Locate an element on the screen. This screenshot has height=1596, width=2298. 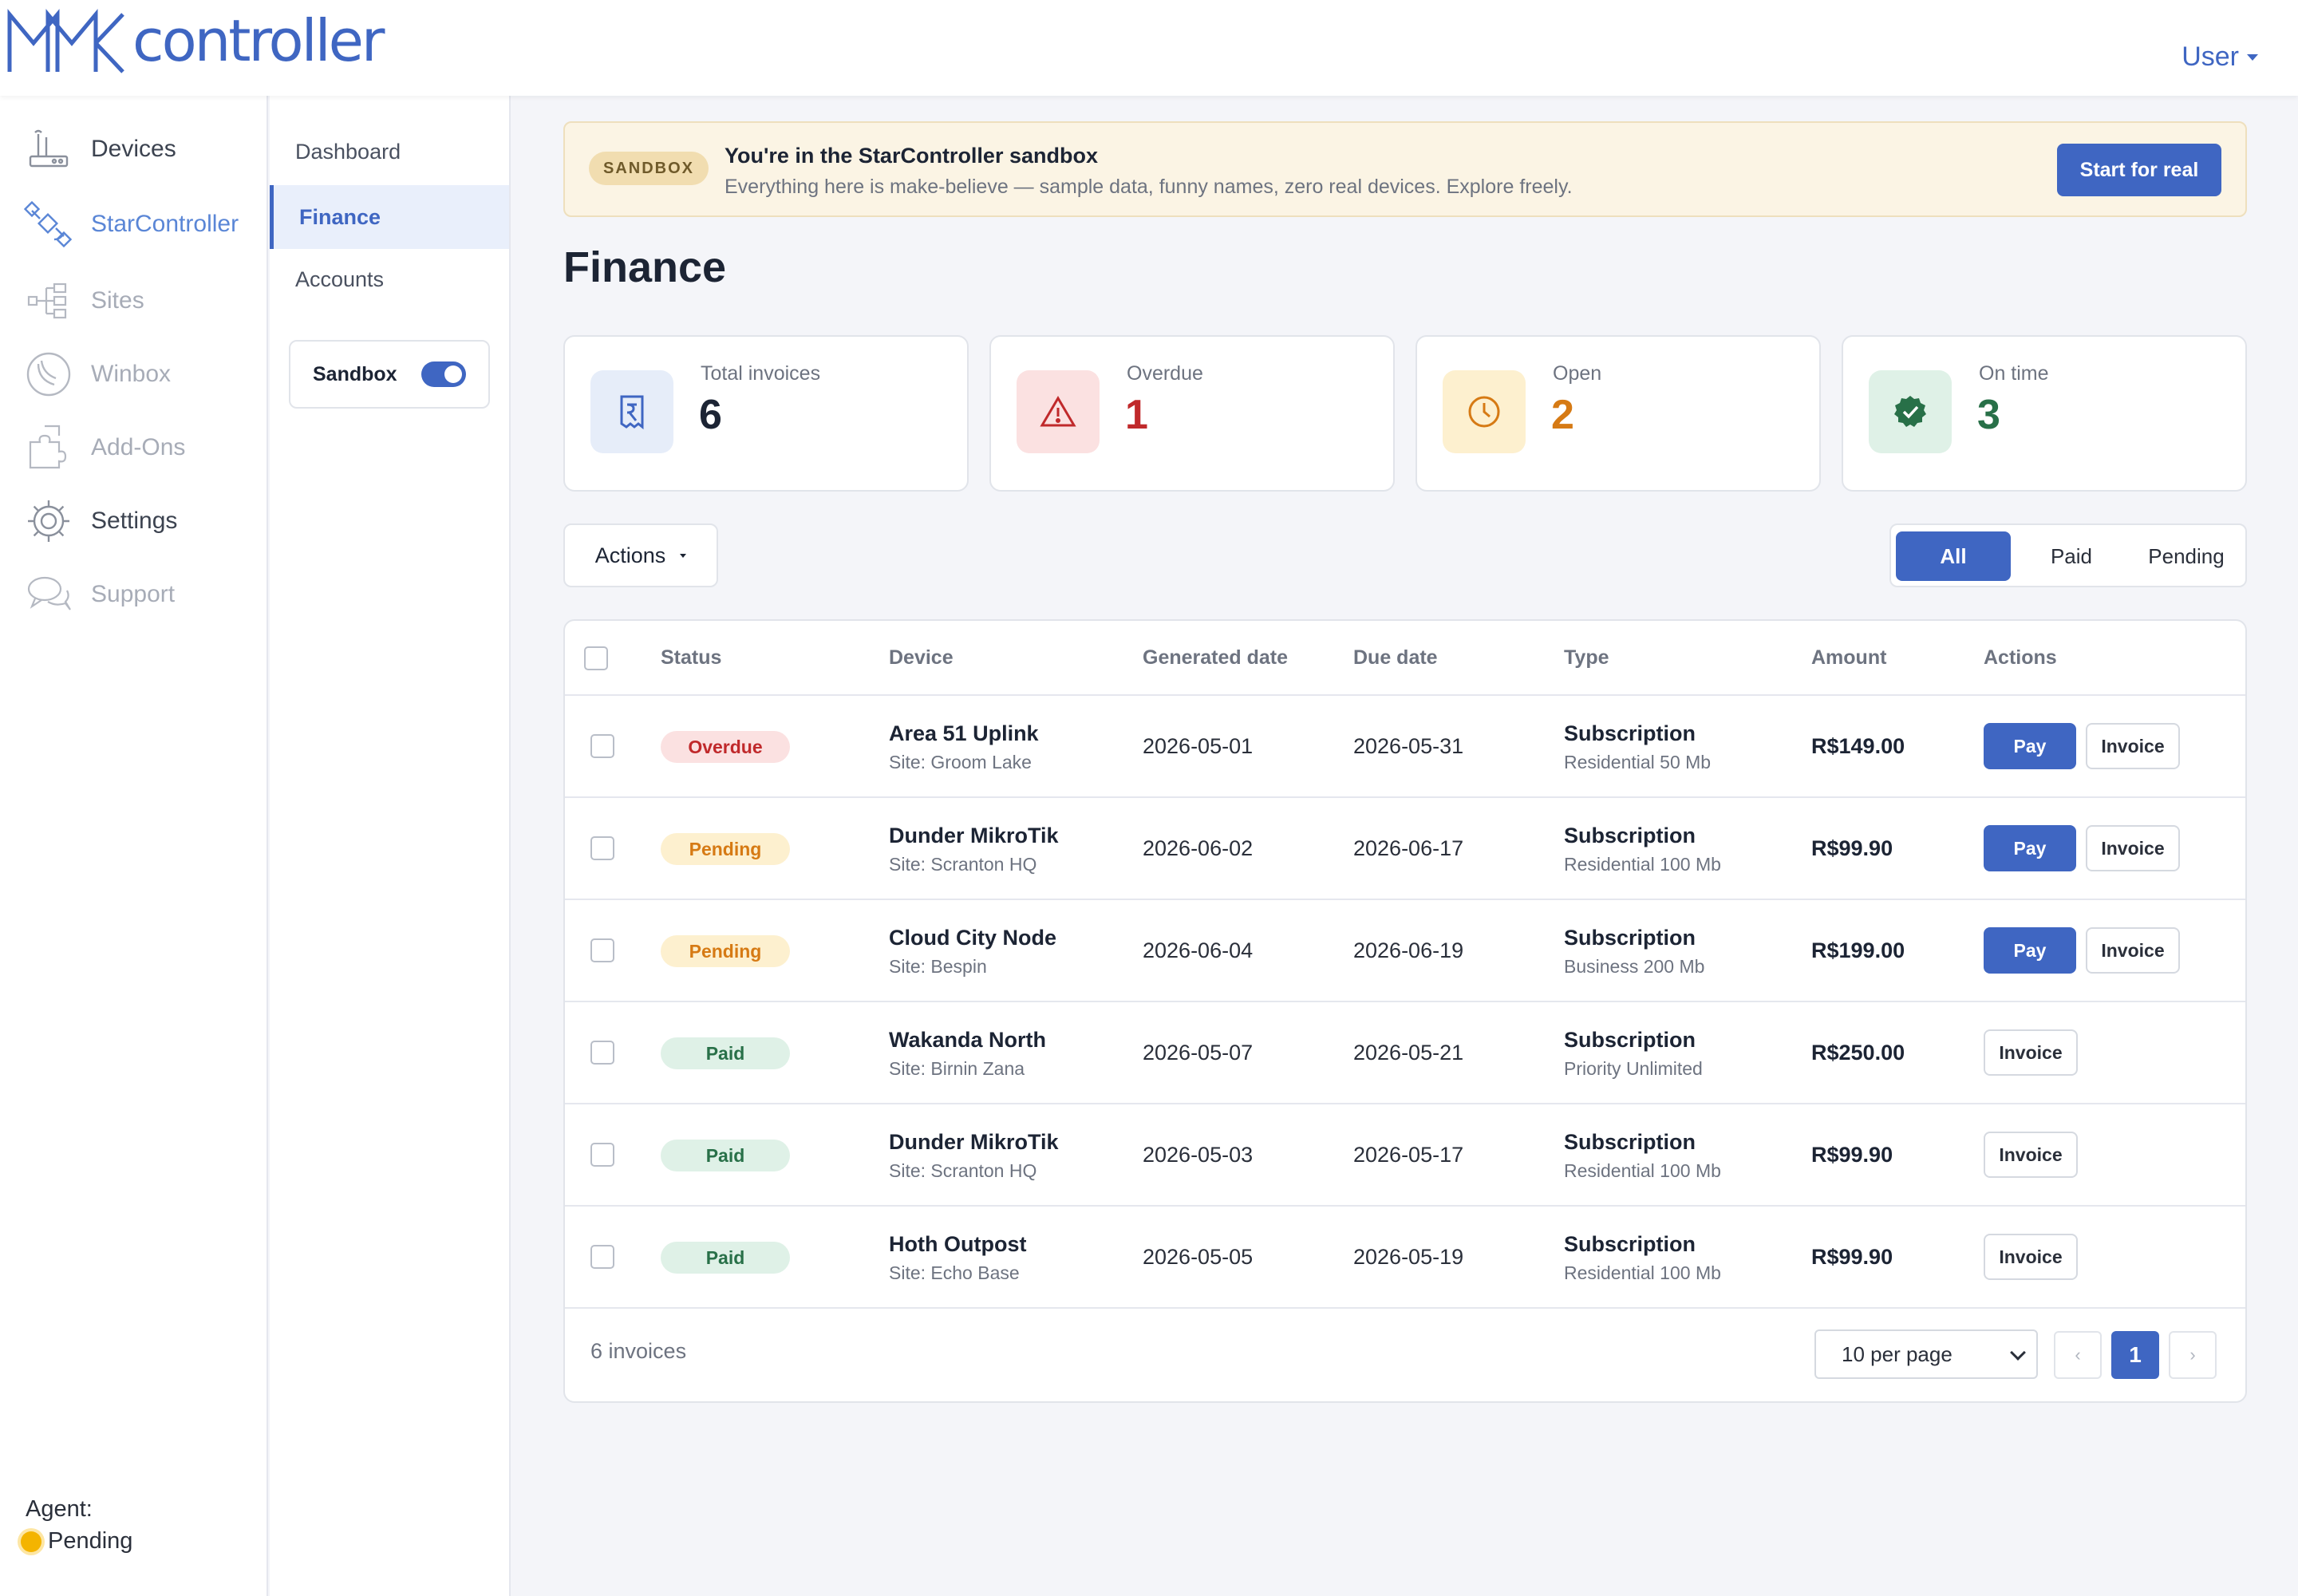
start-for-real-button: Start for real is located at coordinates (2139, 170).